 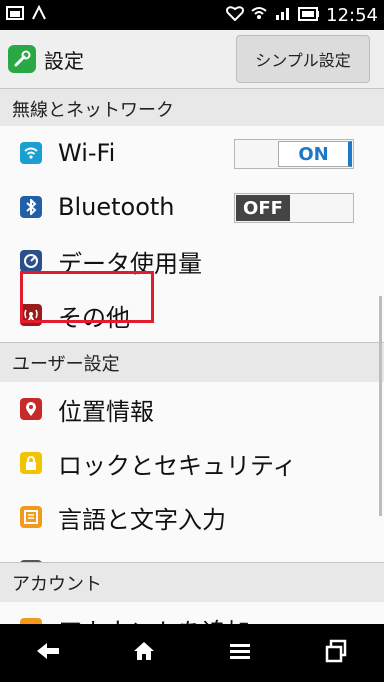 I want to click on section-title: ユーザー設定, so click(x=66, y=364).